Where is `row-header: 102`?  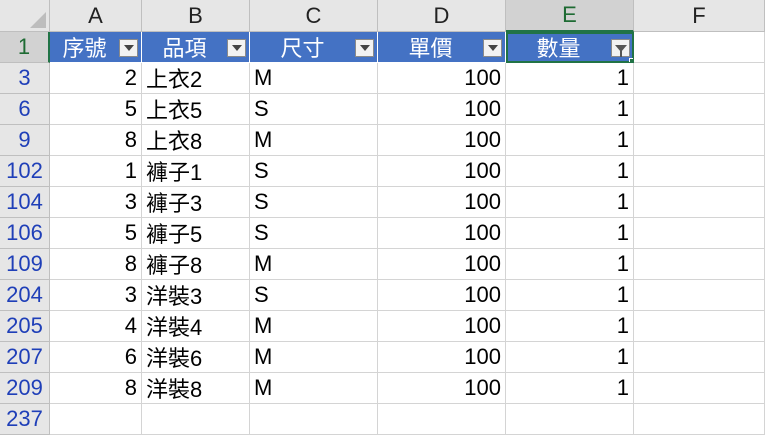
row-header: 102 is located at coordinates (25, 171).